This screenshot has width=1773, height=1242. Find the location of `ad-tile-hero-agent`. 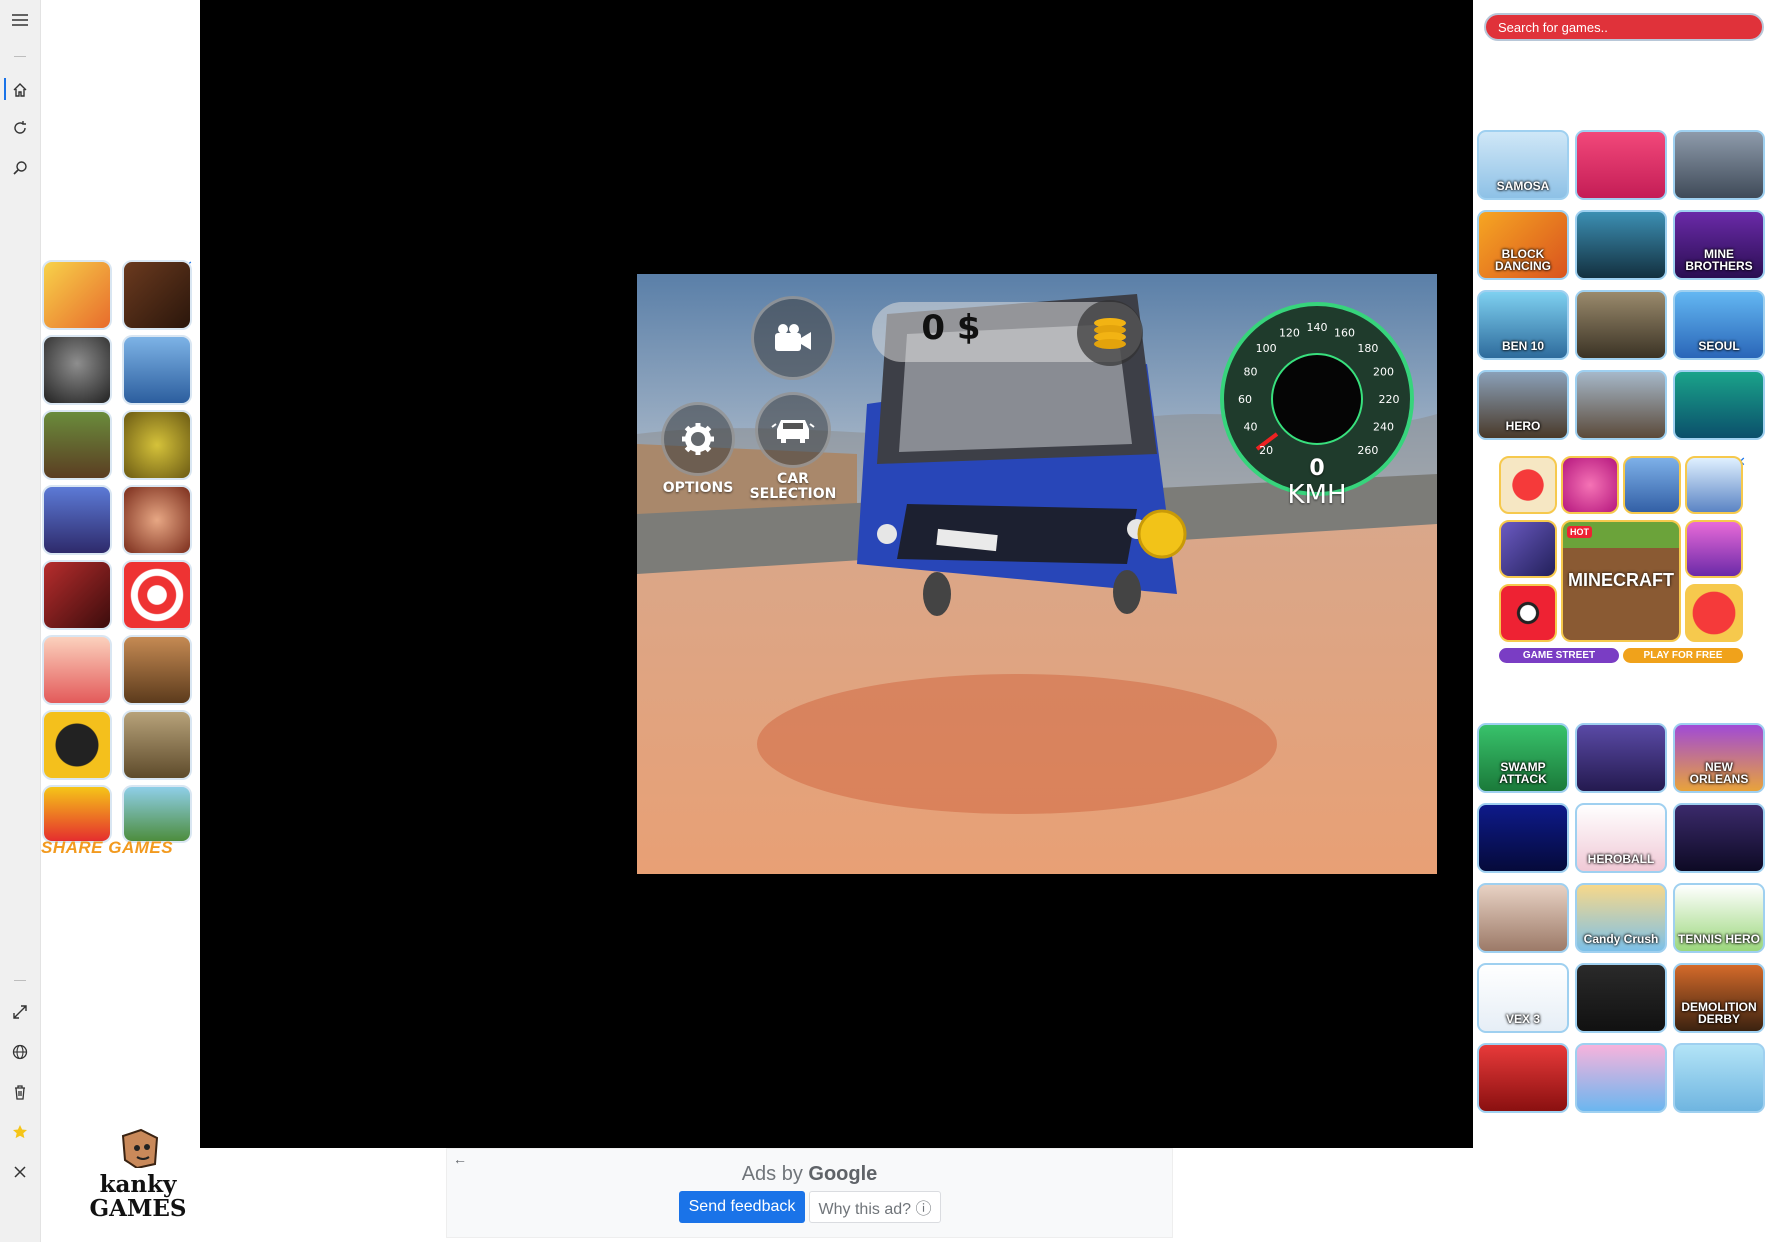

ad-tile-hero-agent is located at coordinates (77, 745).